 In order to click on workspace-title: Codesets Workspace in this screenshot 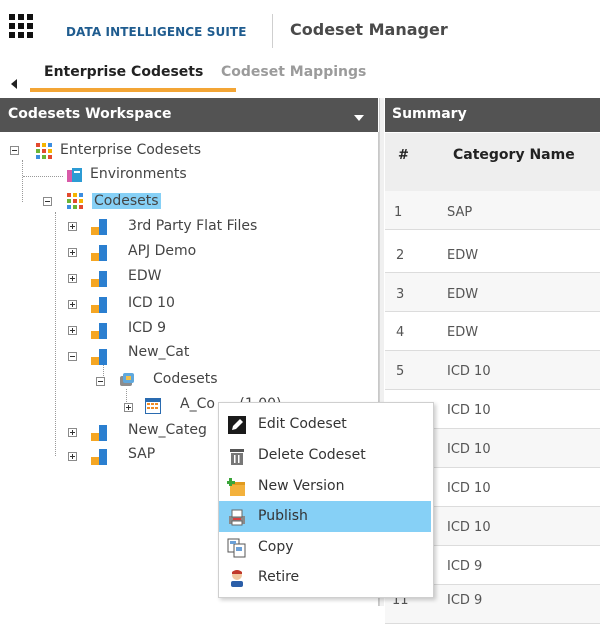, I will do `click(90, 114)`.